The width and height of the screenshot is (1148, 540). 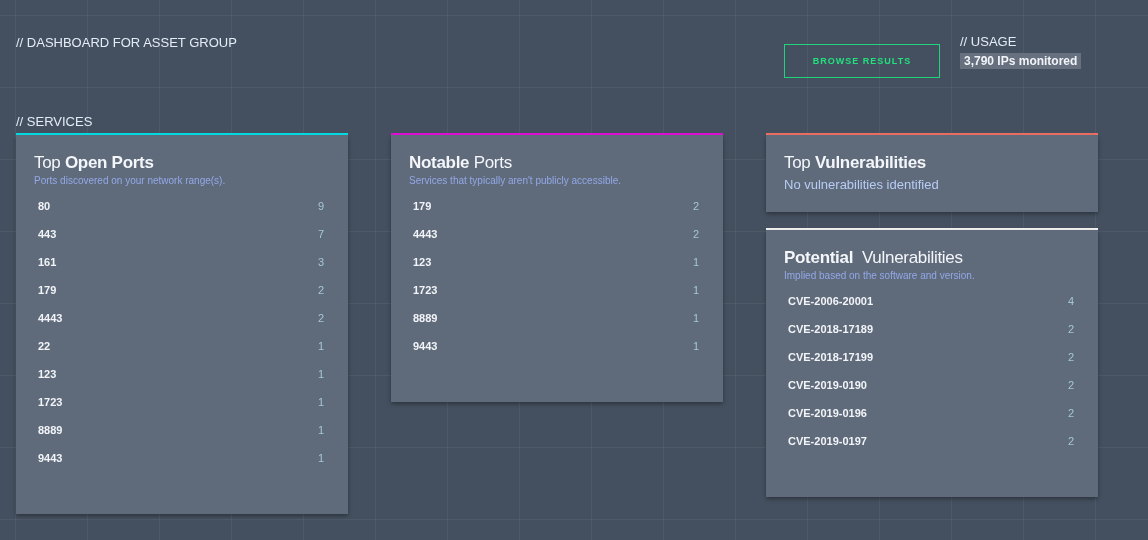 What do you see at coordinates (830, 329) in the screenshot?
I see `row-label: CVE-2018-17189` at bounding box center [830, 329].